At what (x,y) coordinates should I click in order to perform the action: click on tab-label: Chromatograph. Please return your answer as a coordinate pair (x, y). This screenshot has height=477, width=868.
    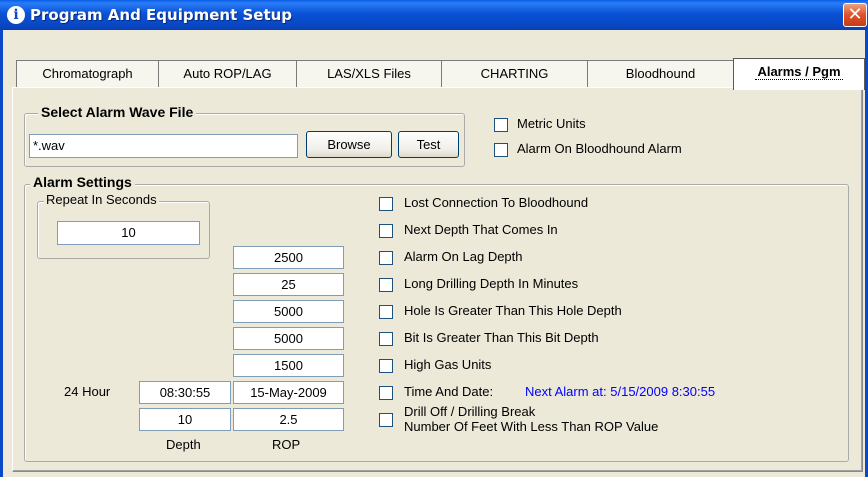
    Looking at the image, I should click on (87, 73).